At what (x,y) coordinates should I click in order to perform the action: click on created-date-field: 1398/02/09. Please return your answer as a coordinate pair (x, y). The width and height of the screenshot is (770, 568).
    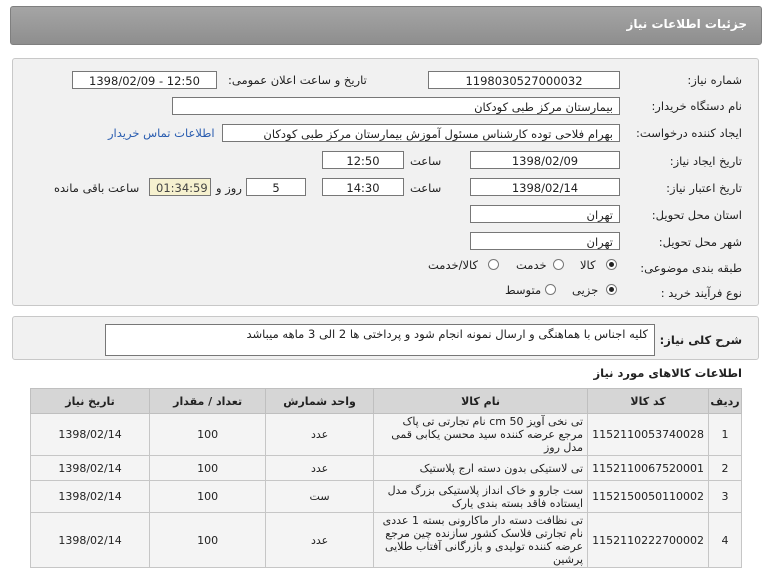
    Looking at the image, I should click on (545, 160).